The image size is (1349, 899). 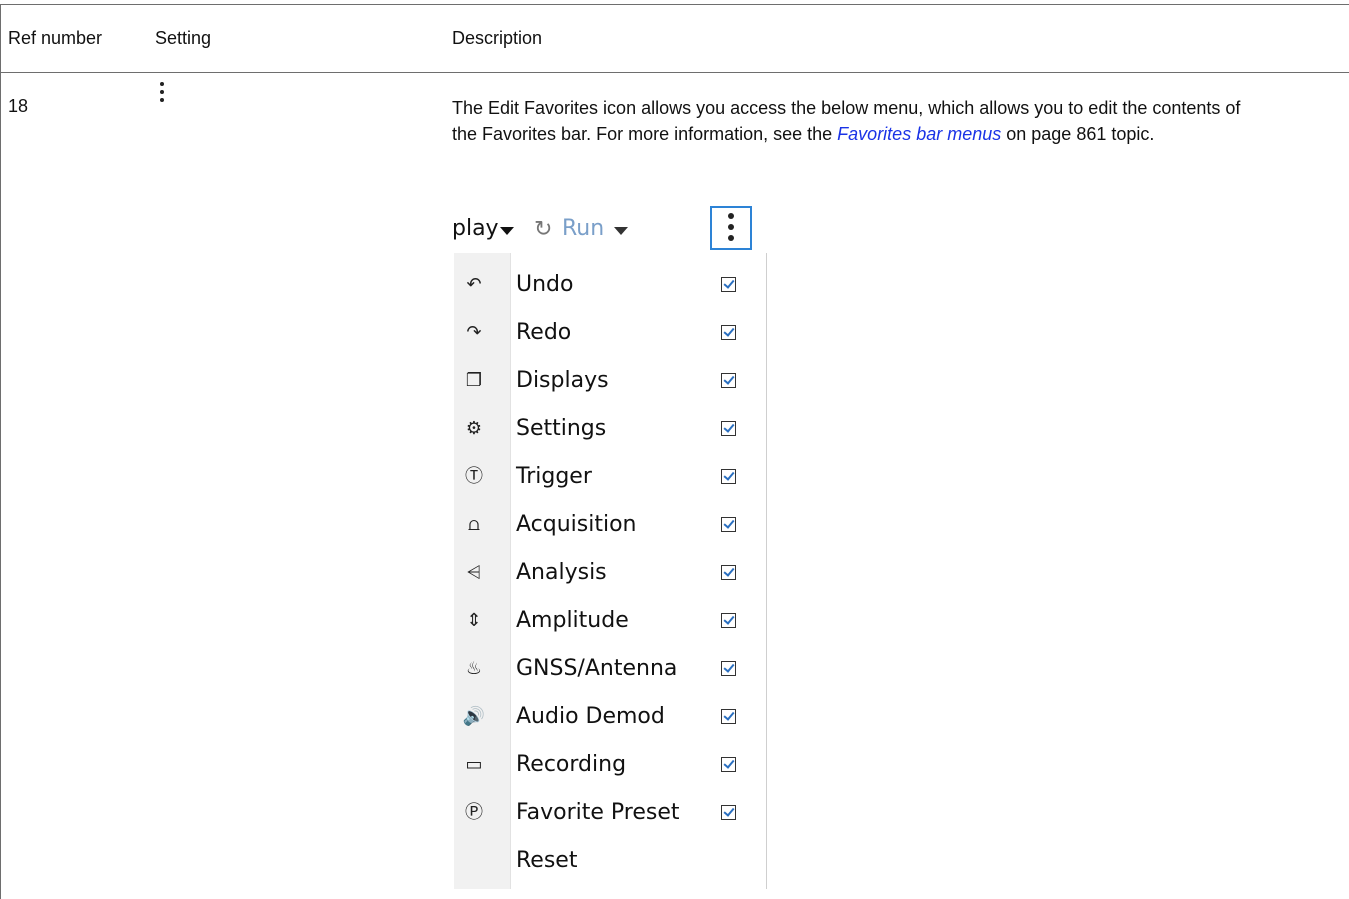 I want to click on header-rule, so click(x=674, y=72).